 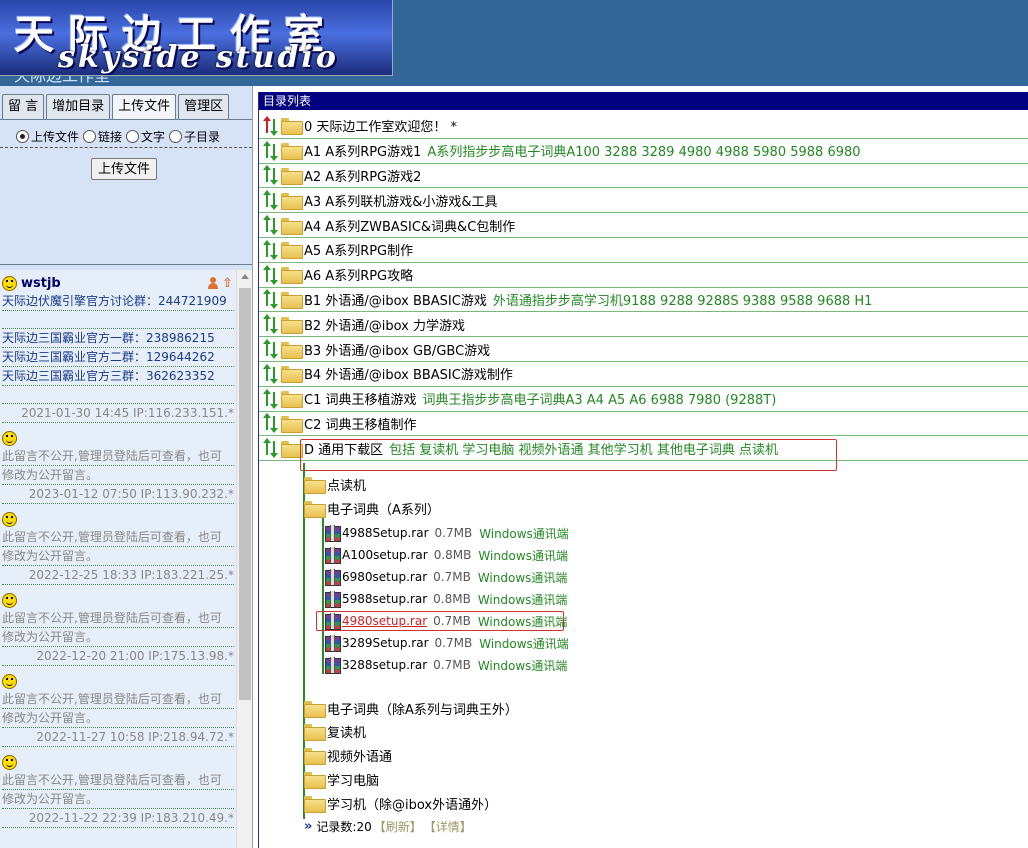 I want to click on directory-label: B2 外语通/@ibox 力学游戏, so click(x=384, y=324).